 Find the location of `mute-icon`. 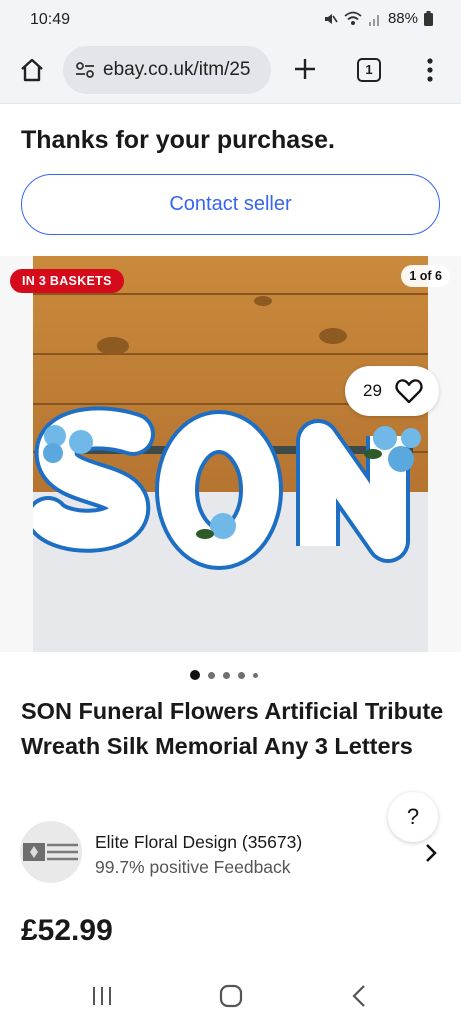

mute-icon is located at coordinates (331, 18).